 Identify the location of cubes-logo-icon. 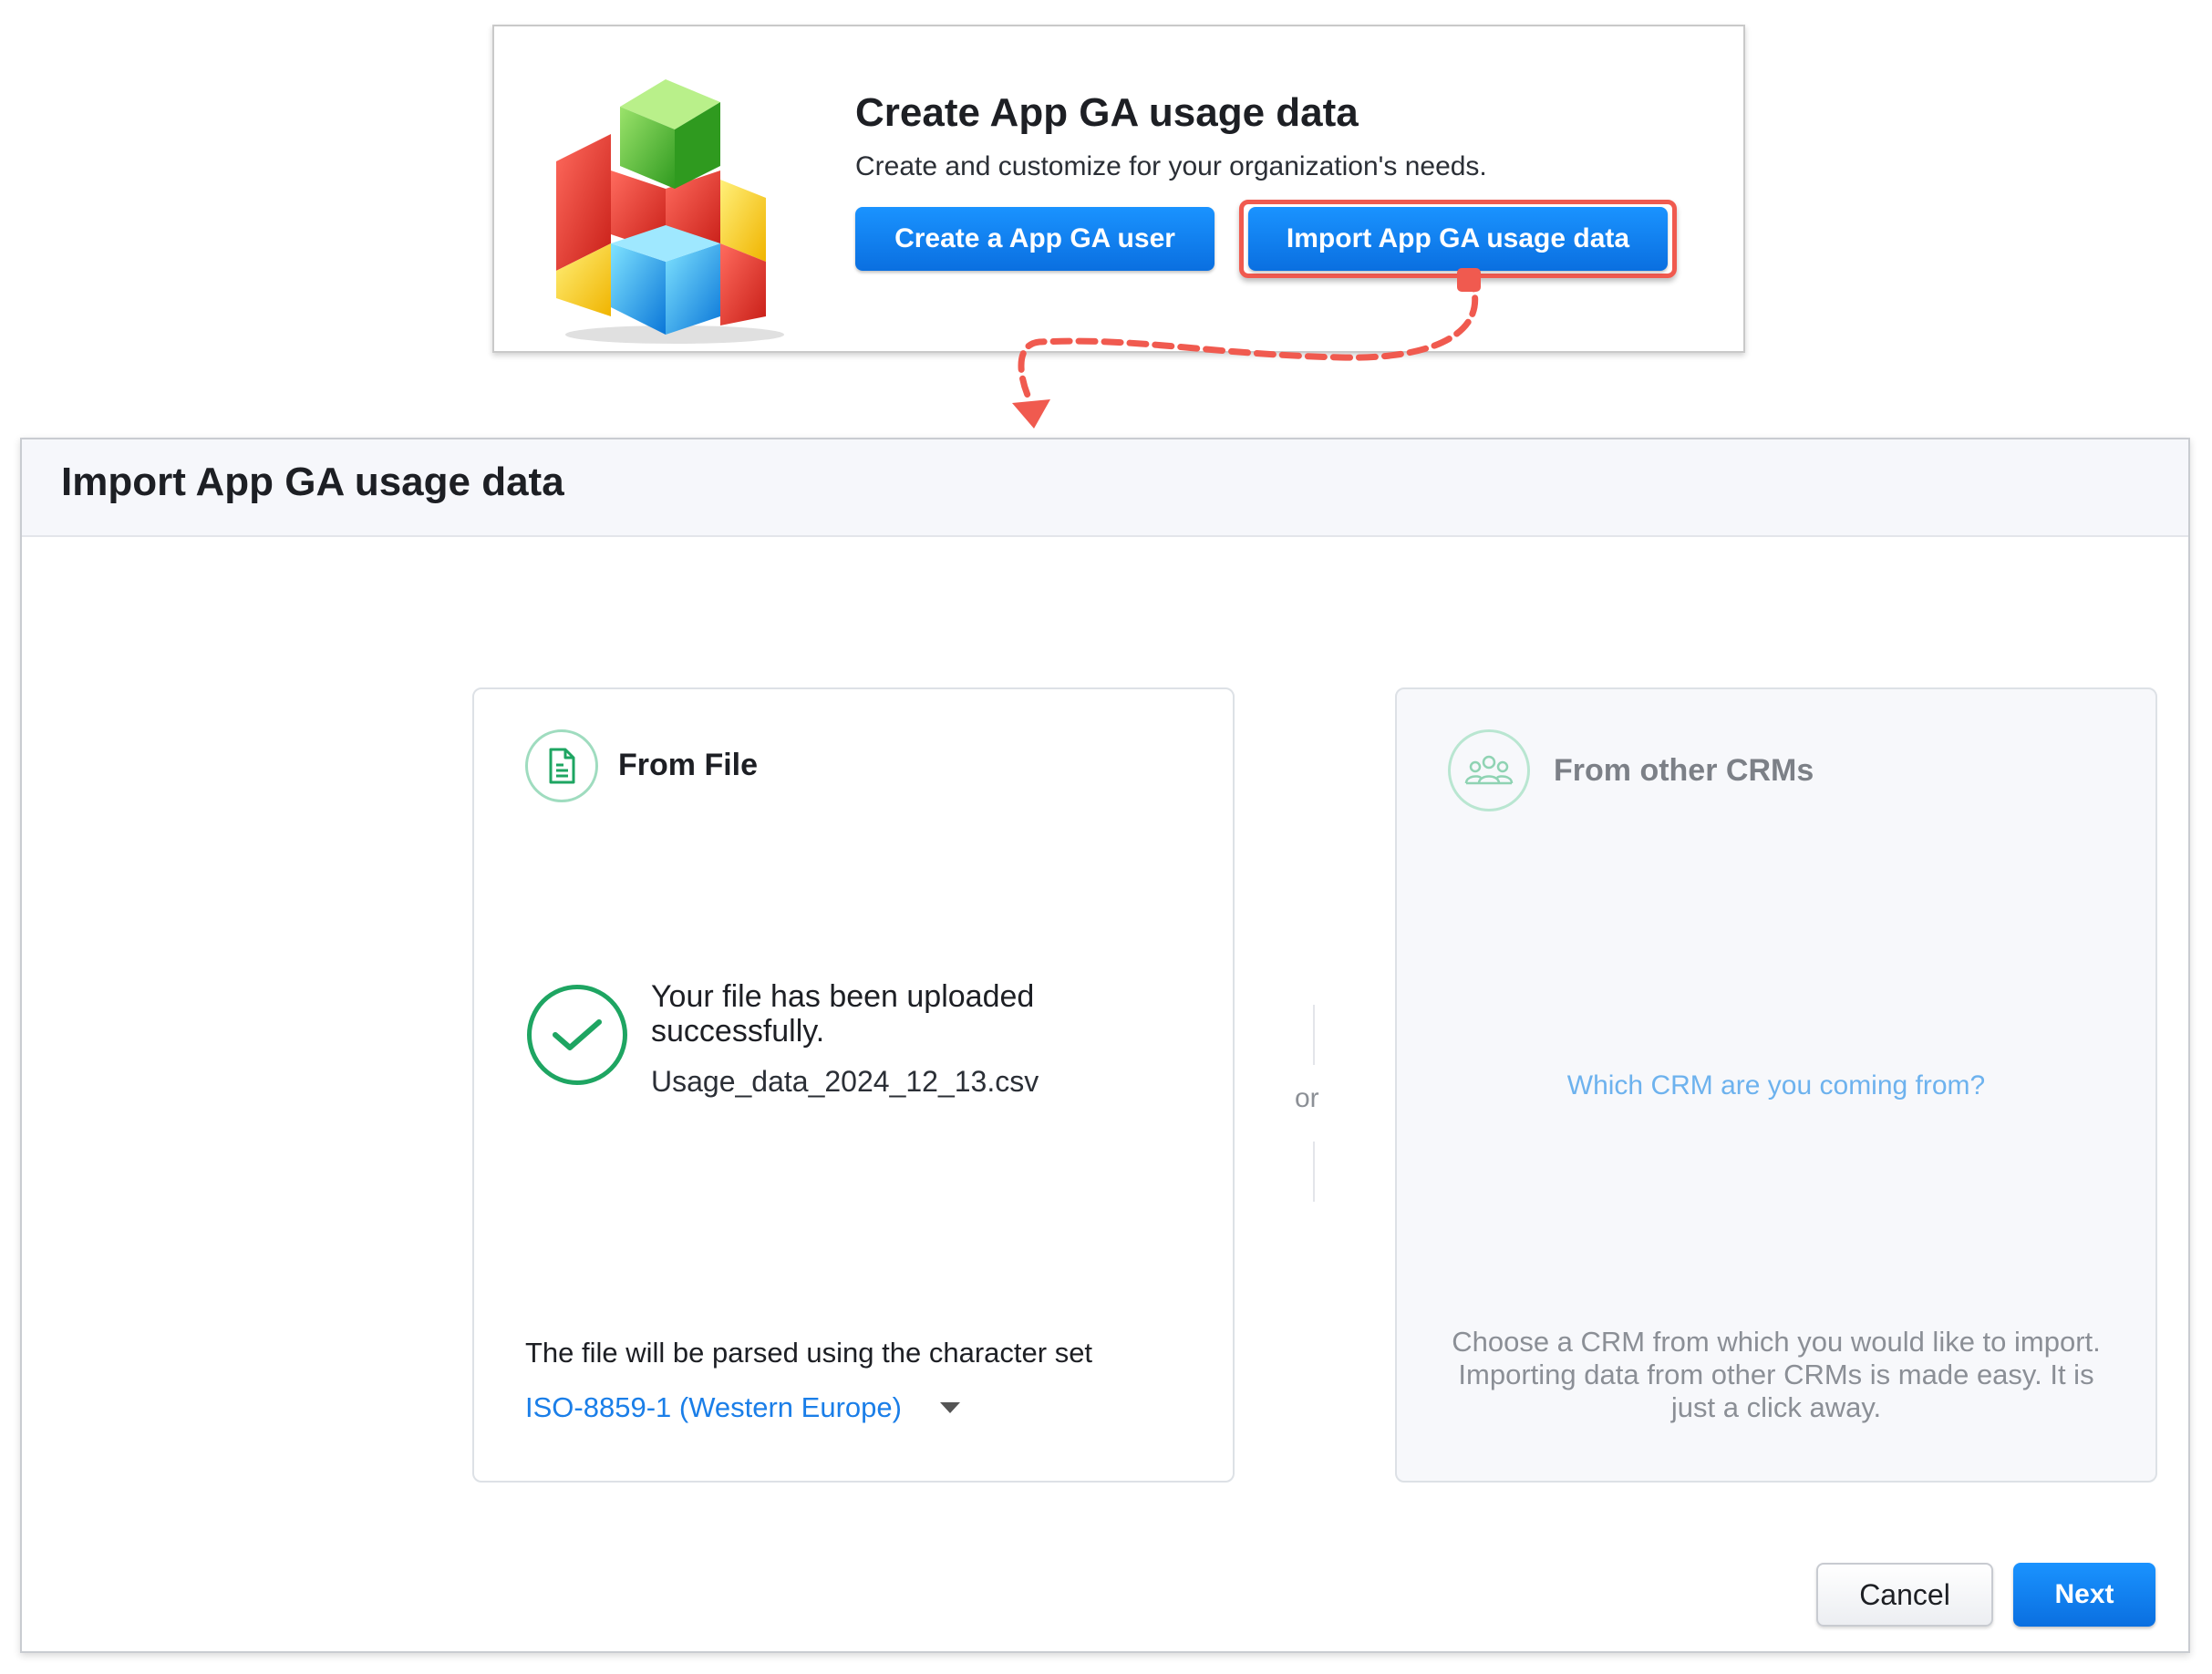
(670, 211).